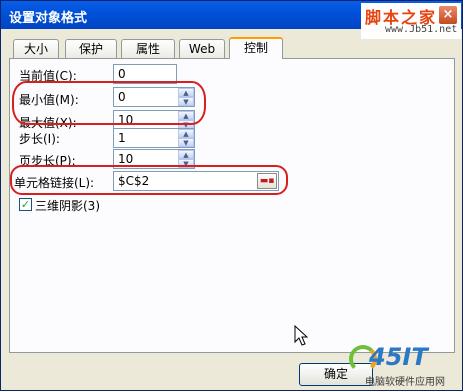  Describe the element at coordinates (54, 183) in the screenshot. I see `cell-link-label: 单元格链接(L):` at that location.